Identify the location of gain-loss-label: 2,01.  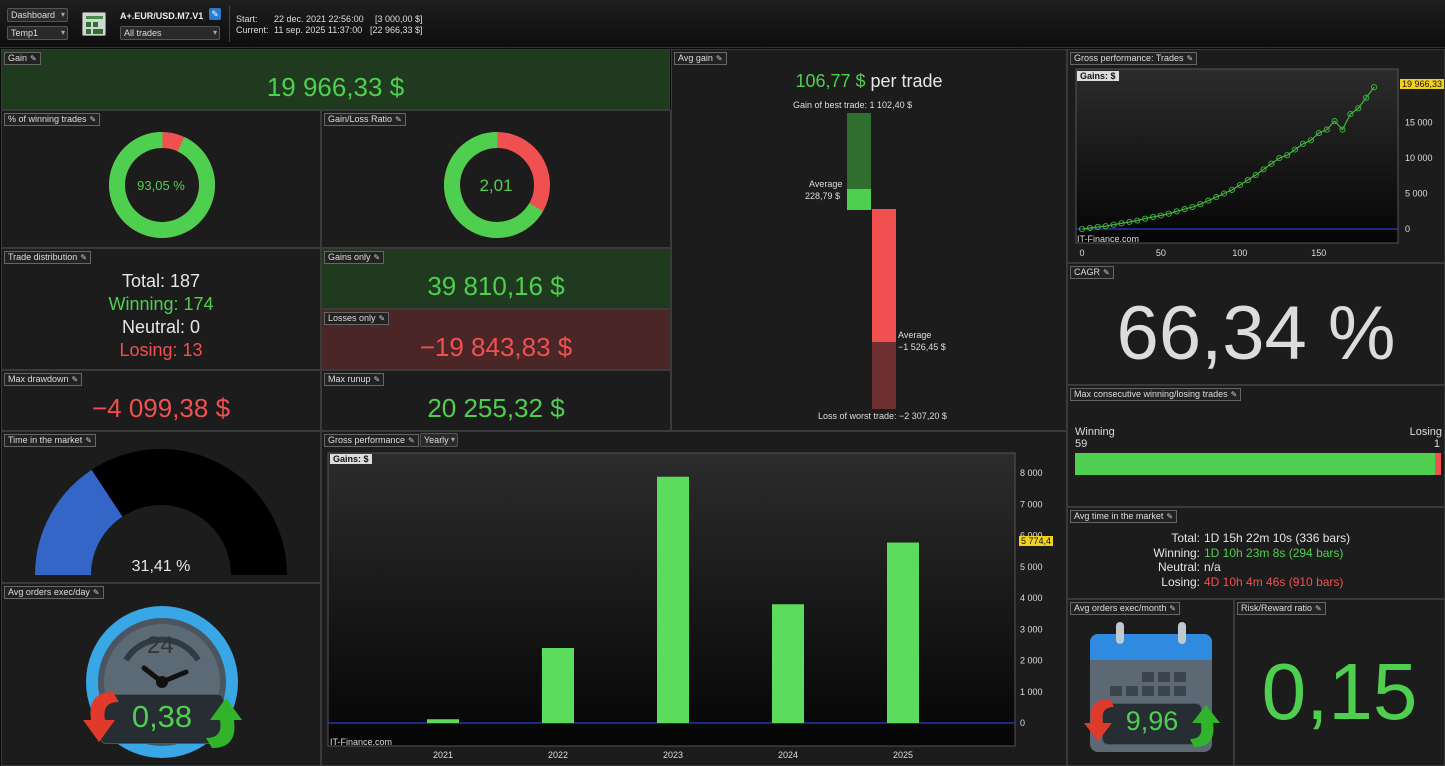
(496, 185).